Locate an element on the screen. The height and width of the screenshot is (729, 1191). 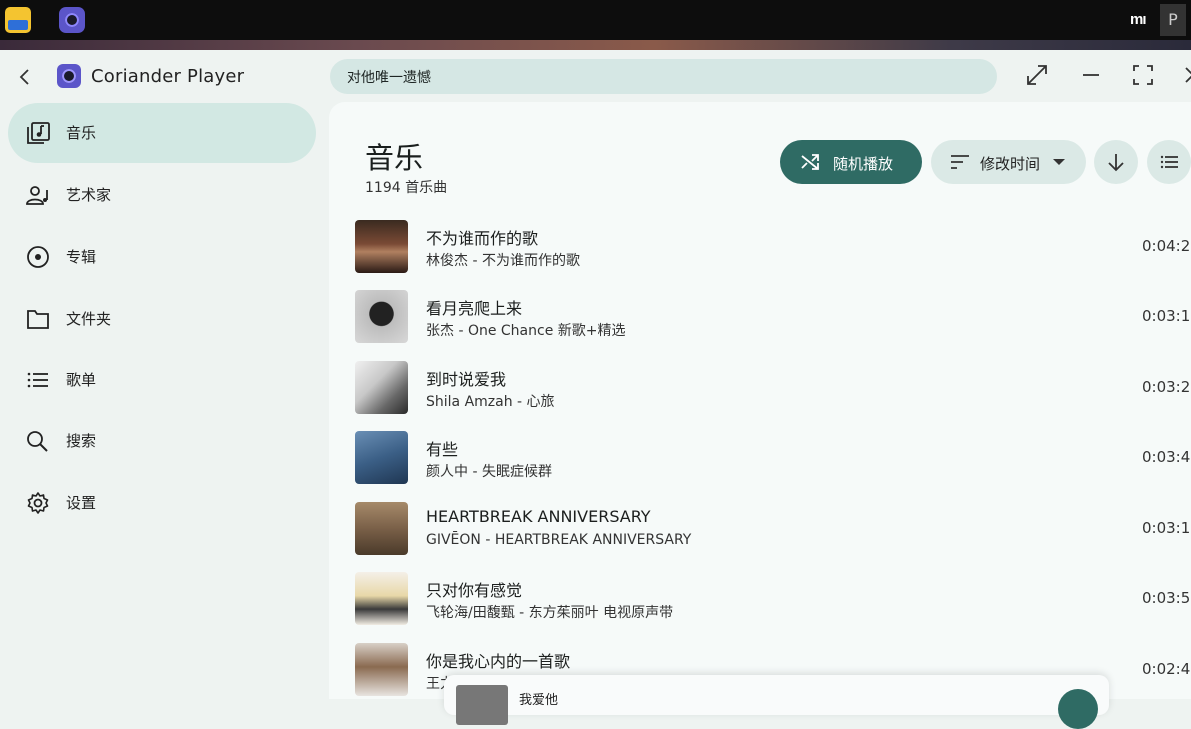
caret-down-icon is located at coordinates (1059, 162).